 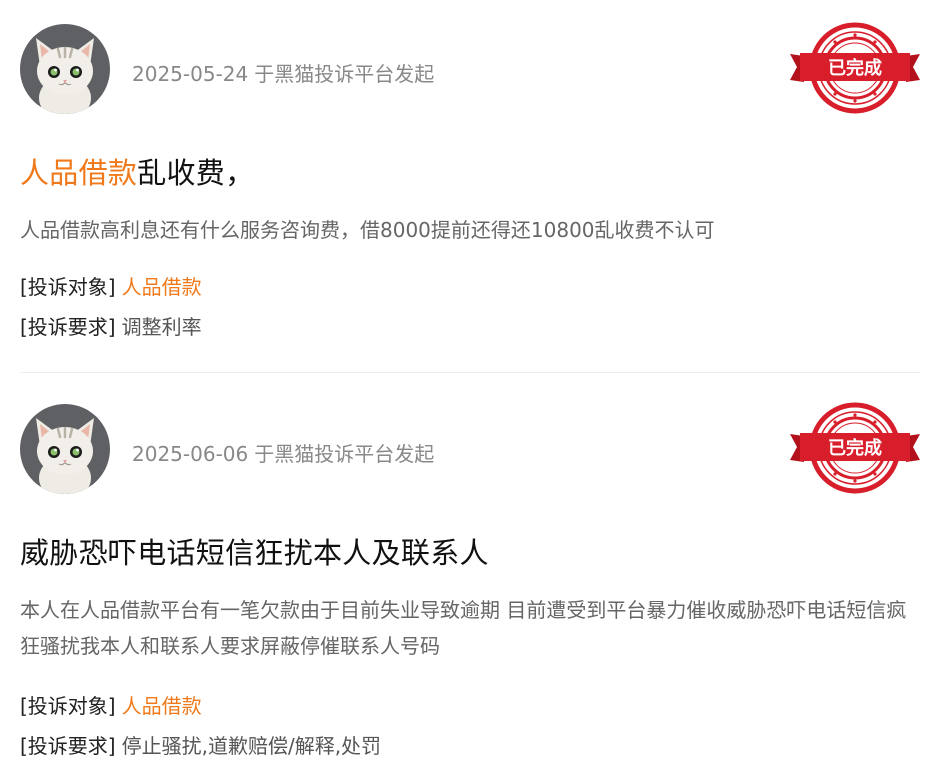 I want to click on complaint-demand: [投诉要求] 调整利率, so click(x=111, y=325).